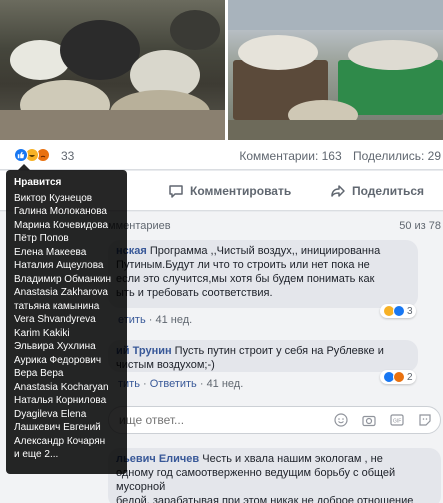 This screenshot has height=503, width=443. Describe the element at coordinates (173, 384) in the screenshot. I see `reply-comment-link: Ответить` at that location.